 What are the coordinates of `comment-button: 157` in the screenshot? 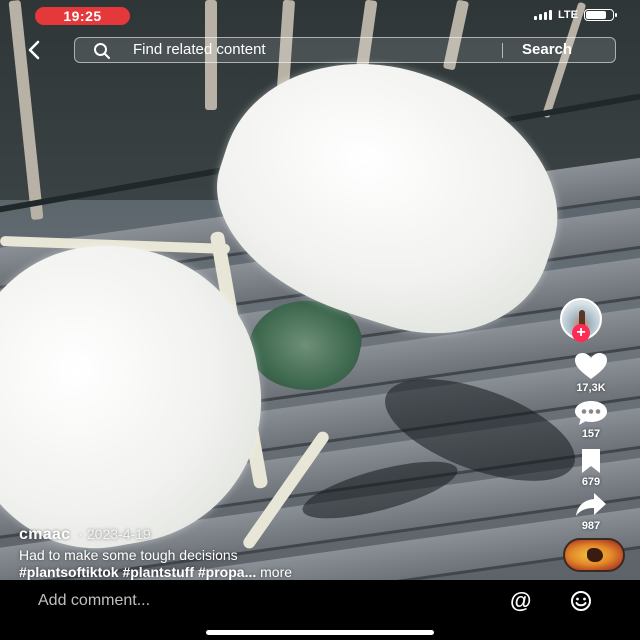 It's located at (591, 420).